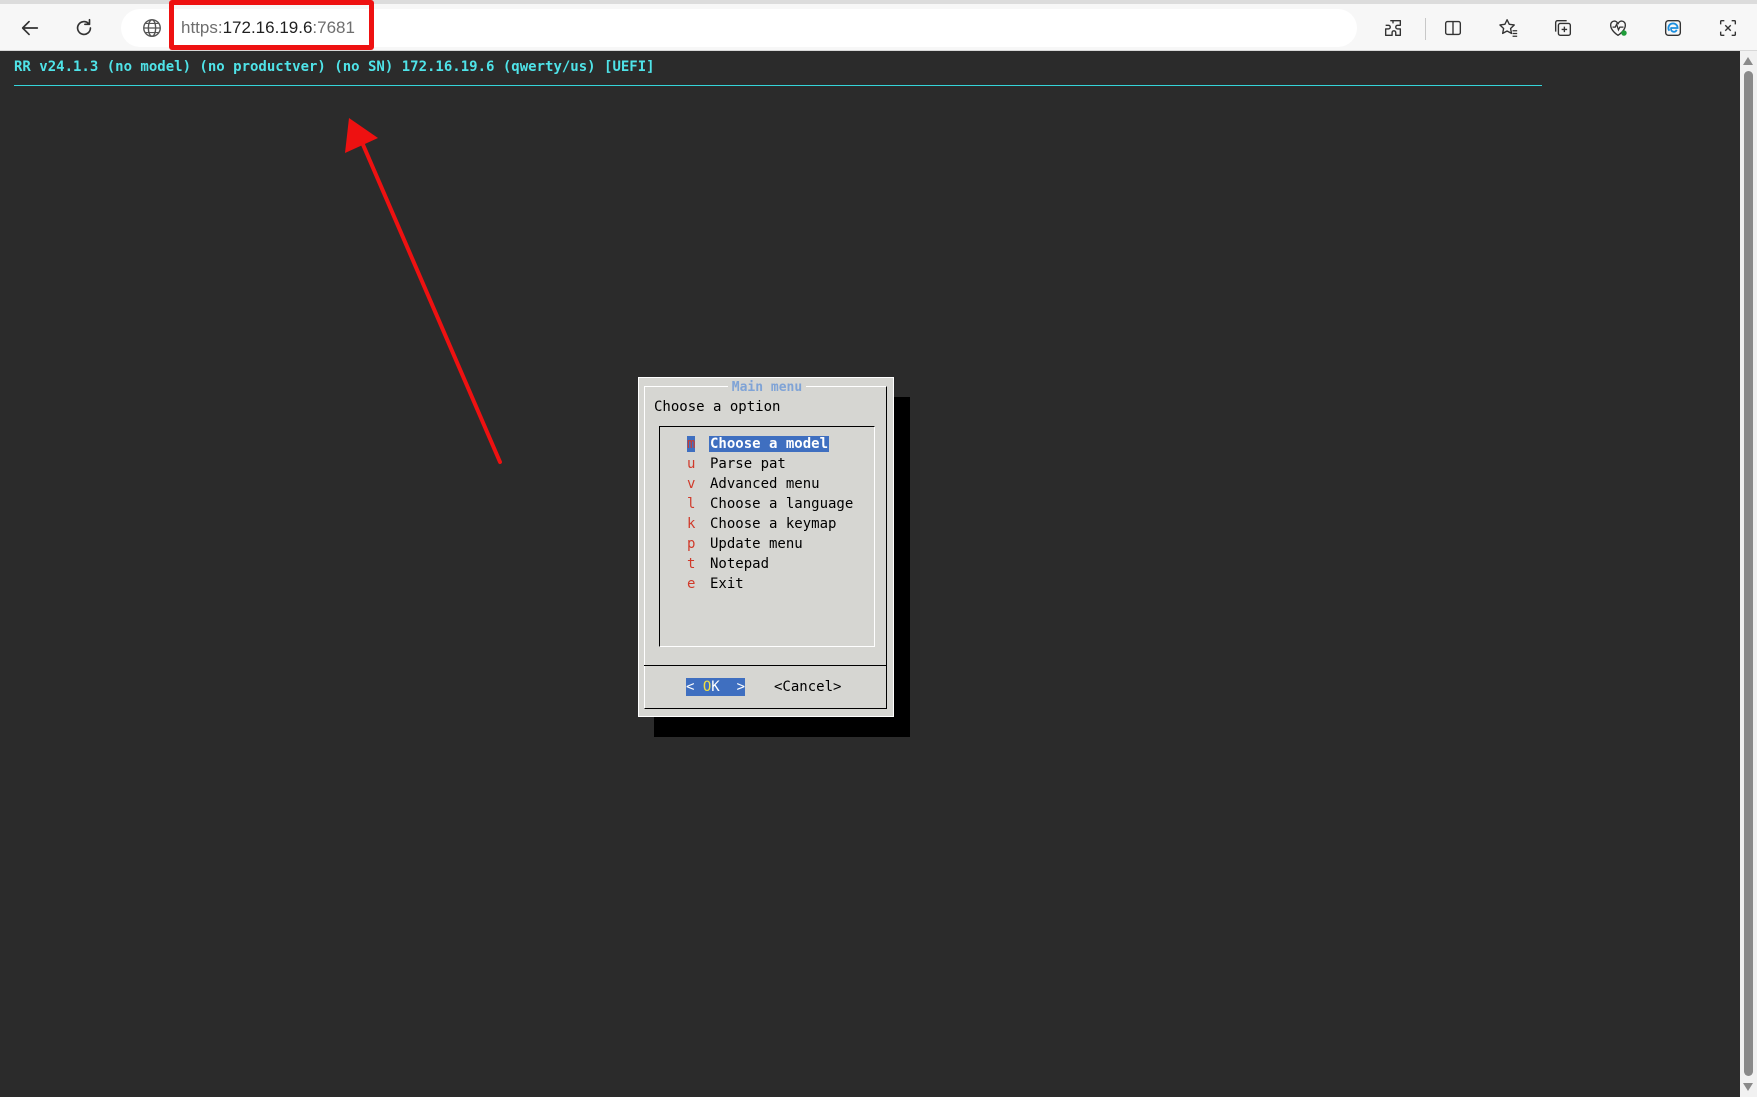 This screenshot has height=1097, width=1757. Describe the element at coordinates (691, 444) in the screenshot. I see `menu-item-hotkey: m` at that location.